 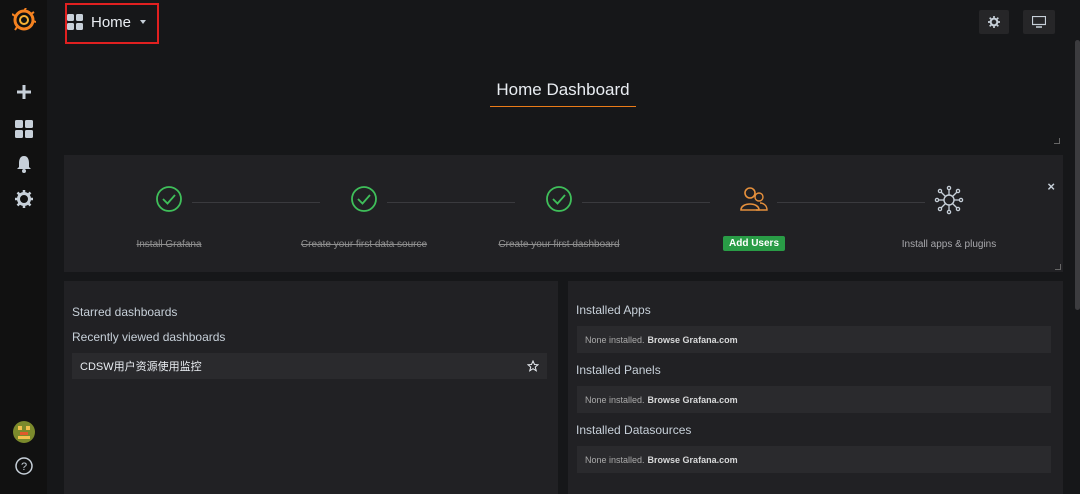 I want to click on step-label: Create your first dashboard, so click(x=559, y=244).